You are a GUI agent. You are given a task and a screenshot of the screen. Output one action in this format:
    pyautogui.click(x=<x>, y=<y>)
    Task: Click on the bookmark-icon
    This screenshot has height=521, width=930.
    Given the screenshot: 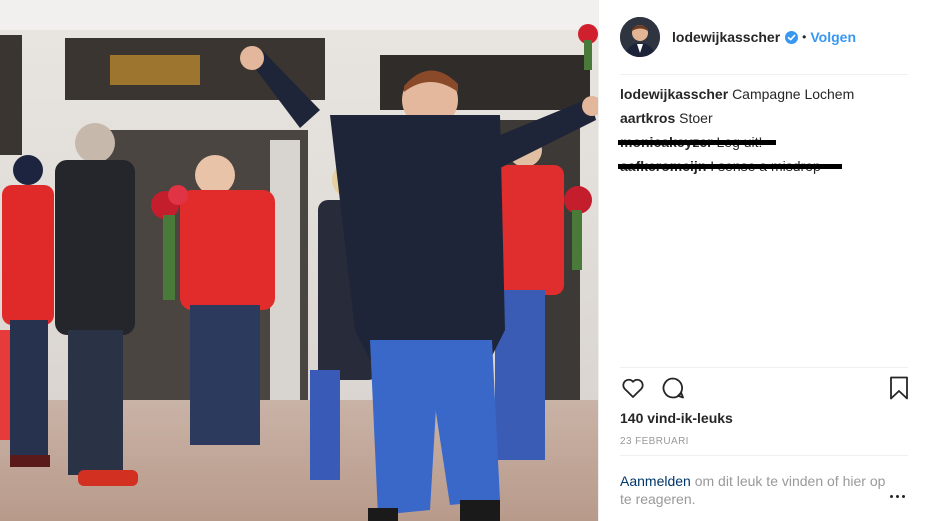 What is the action you would take?
    pyautogui.click(x=899, y=388)
    